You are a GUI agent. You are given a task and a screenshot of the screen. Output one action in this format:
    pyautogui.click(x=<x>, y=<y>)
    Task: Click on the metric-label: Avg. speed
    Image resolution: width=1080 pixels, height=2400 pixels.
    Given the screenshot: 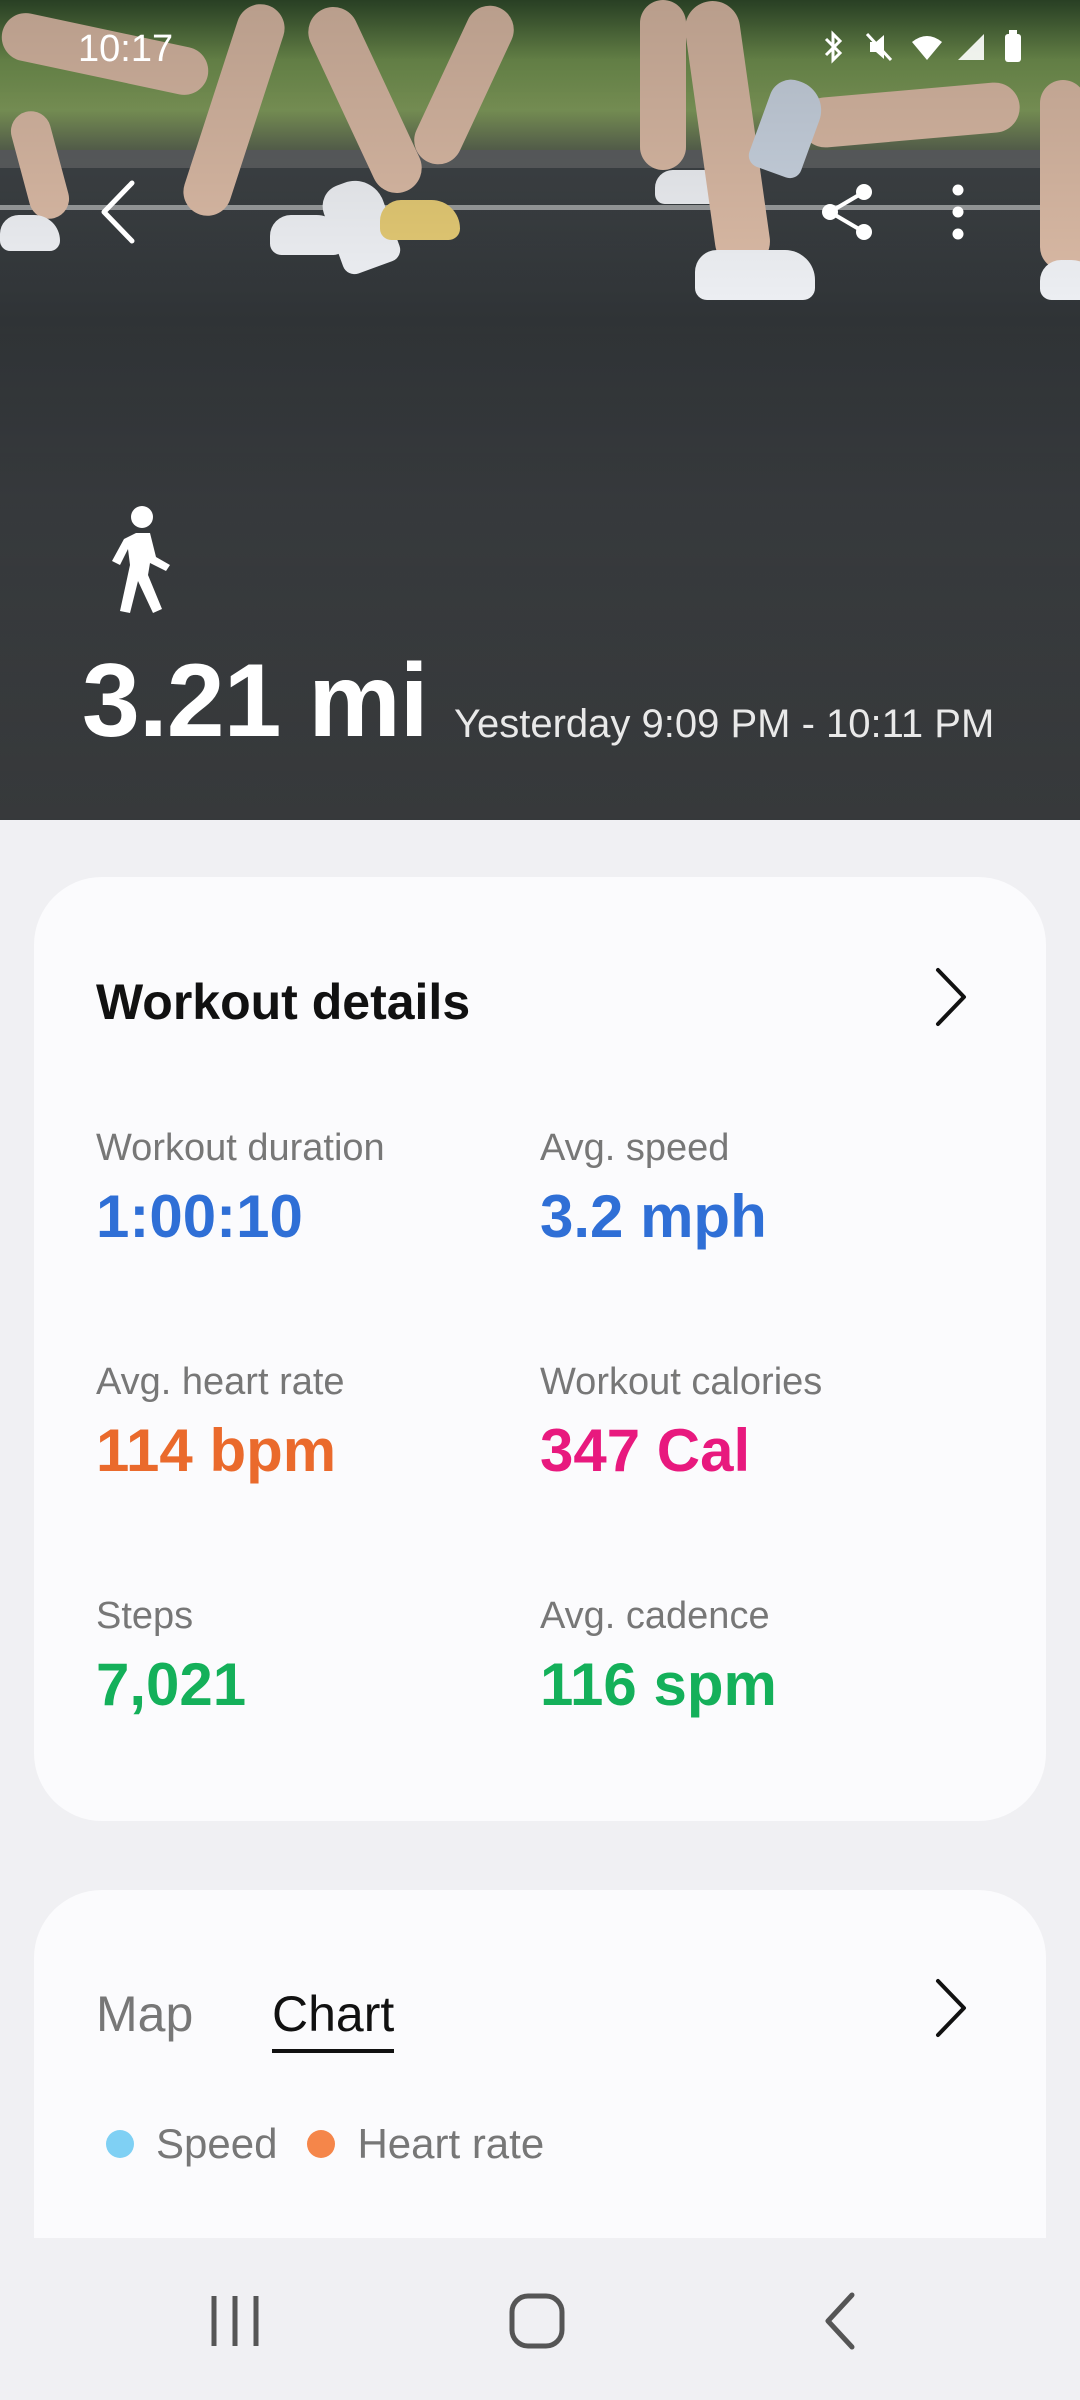 What is the action you would take?
    pyautogui.click(x=635, y=1148)
    